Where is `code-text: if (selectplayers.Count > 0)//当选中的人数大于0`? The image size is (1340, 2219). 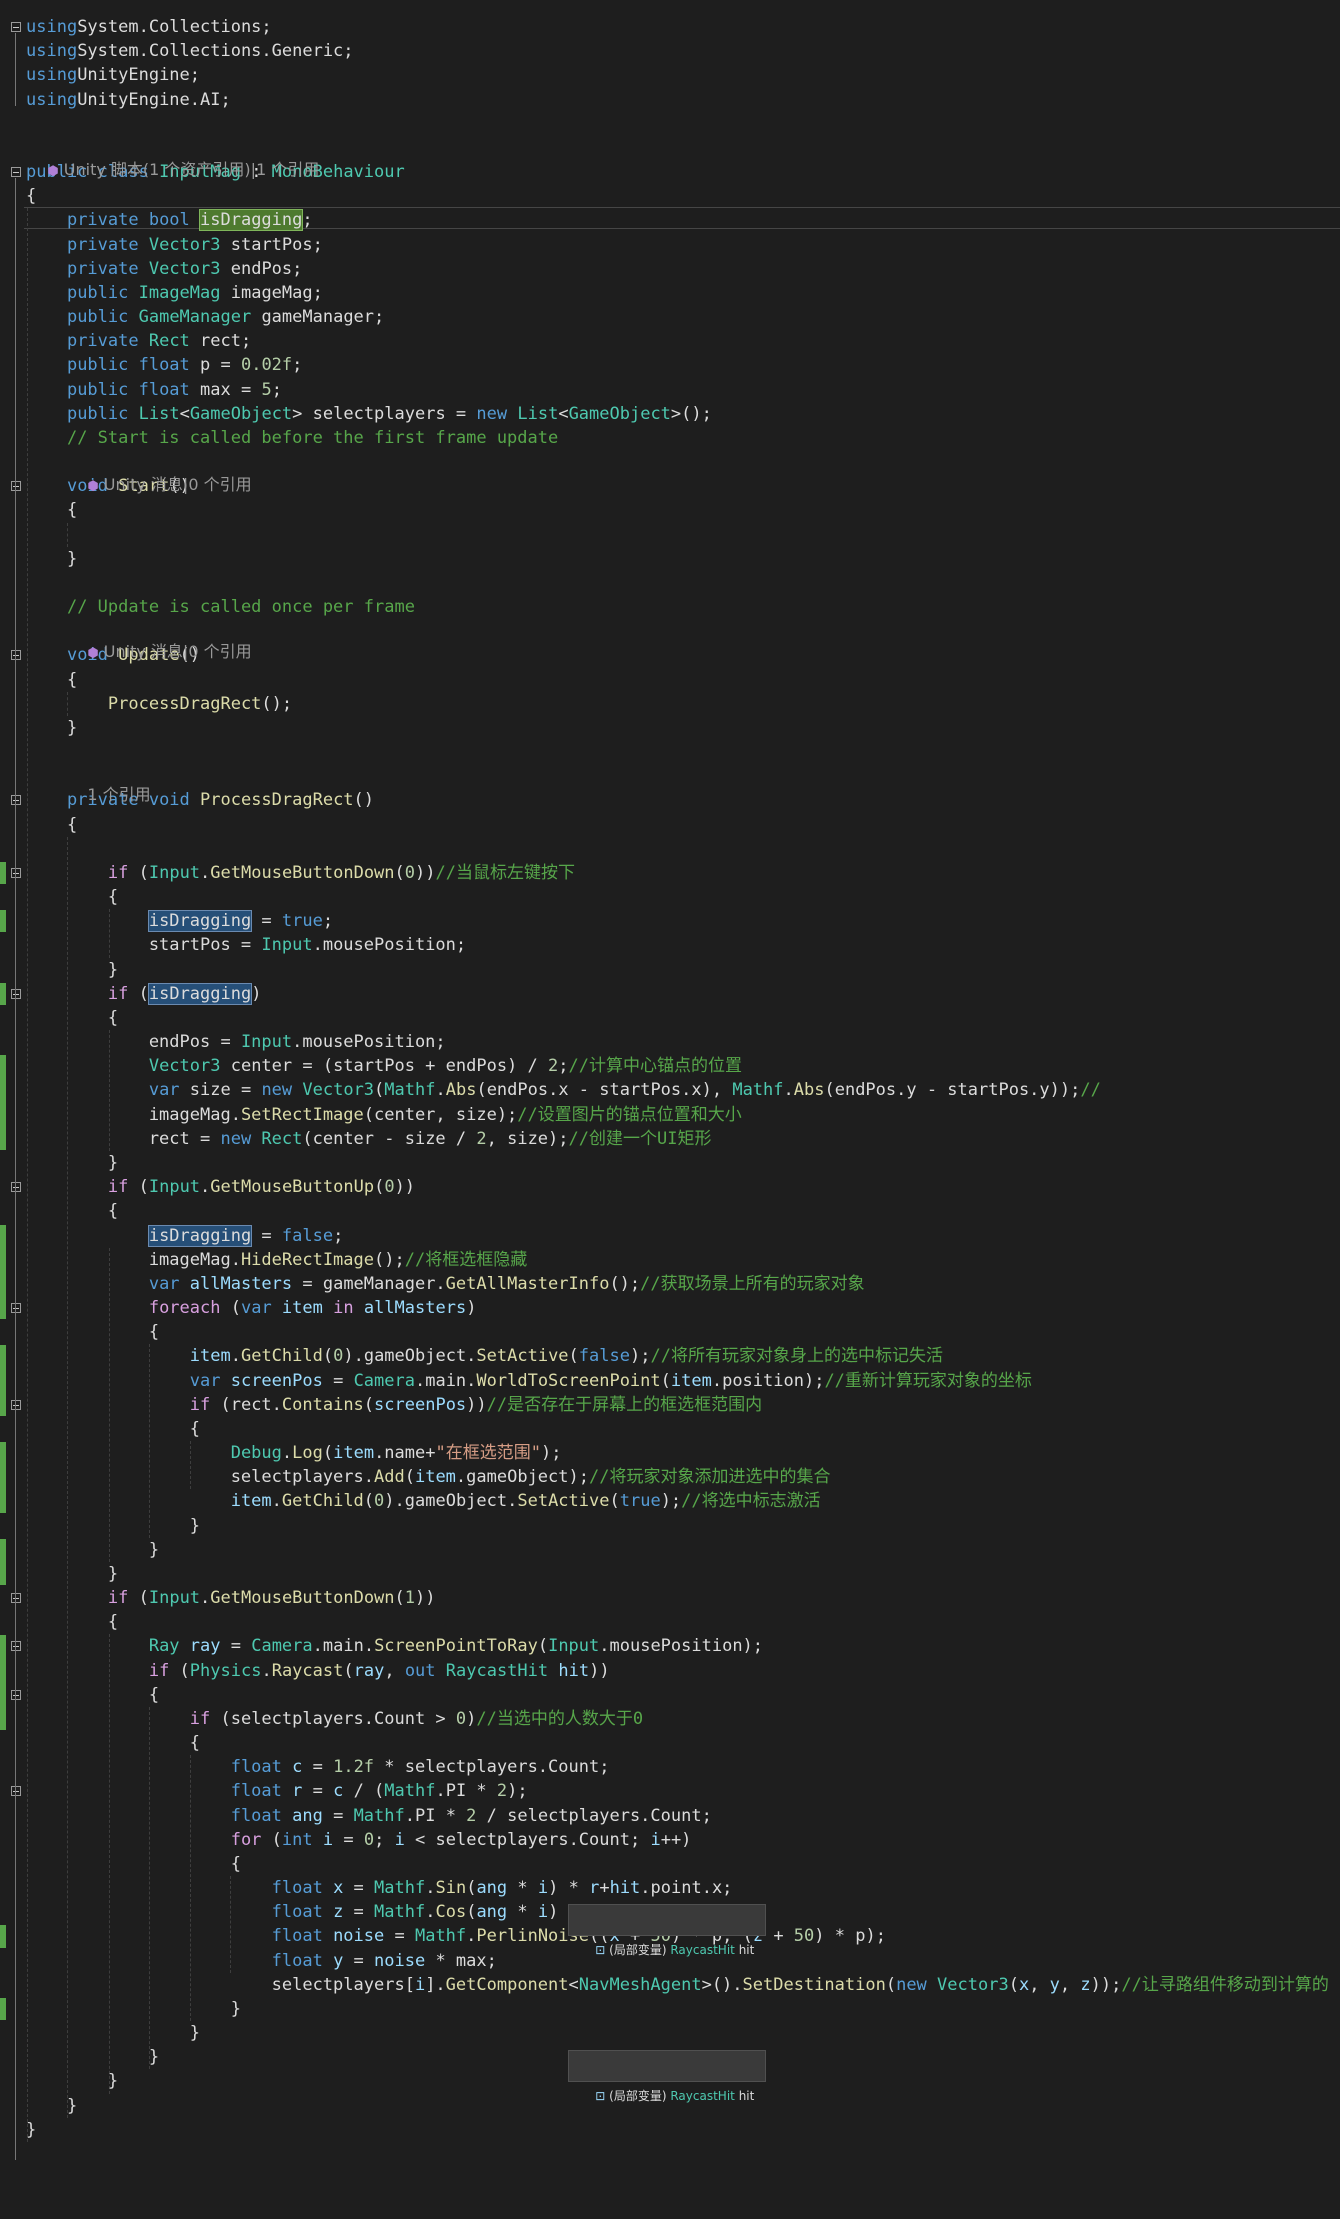
code-text: if (selectplayers.Count > 0)//当选中的人数大于0 is located at coordinates (334, 1719).